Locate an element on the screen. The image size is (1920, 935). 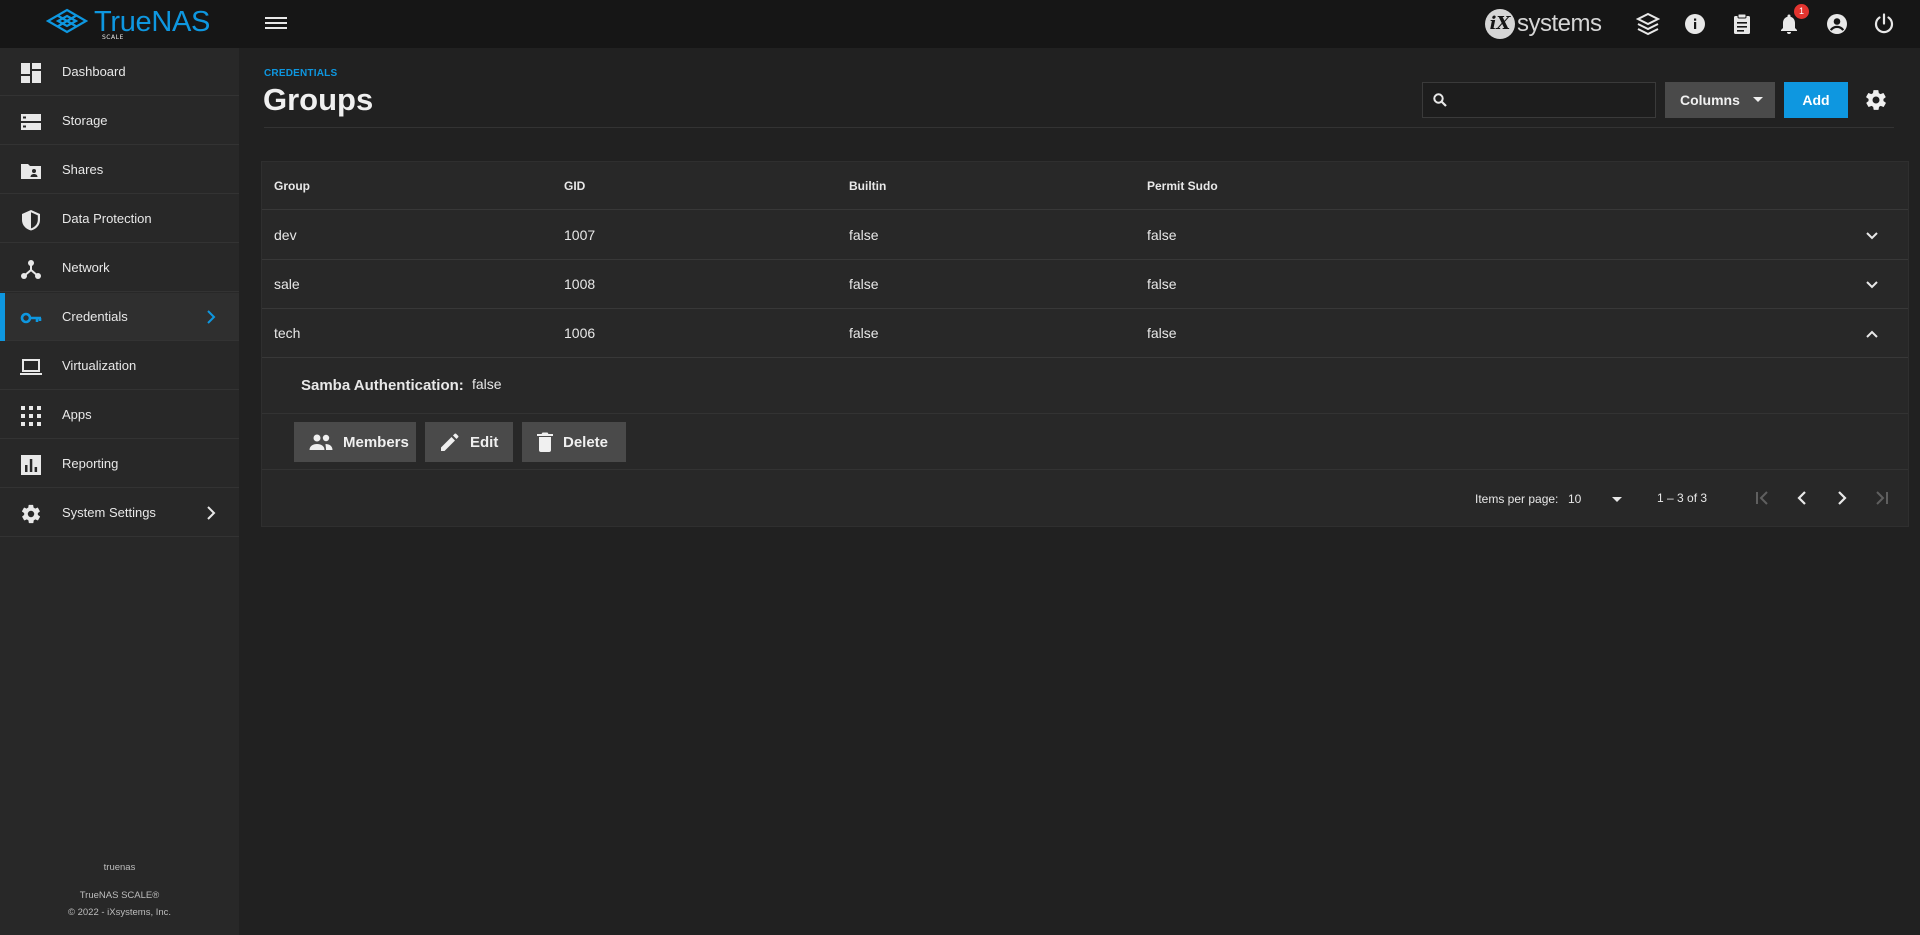
dashboard-icon is located at coordinates (31, 73).